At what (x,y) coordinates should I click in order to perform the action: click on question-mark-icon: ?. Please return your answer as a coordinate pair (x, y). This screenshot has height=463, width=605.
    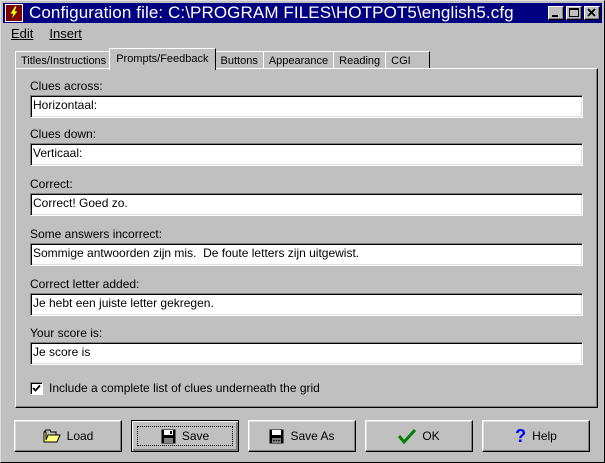
    Looking at the image, I should click on (521, 436).